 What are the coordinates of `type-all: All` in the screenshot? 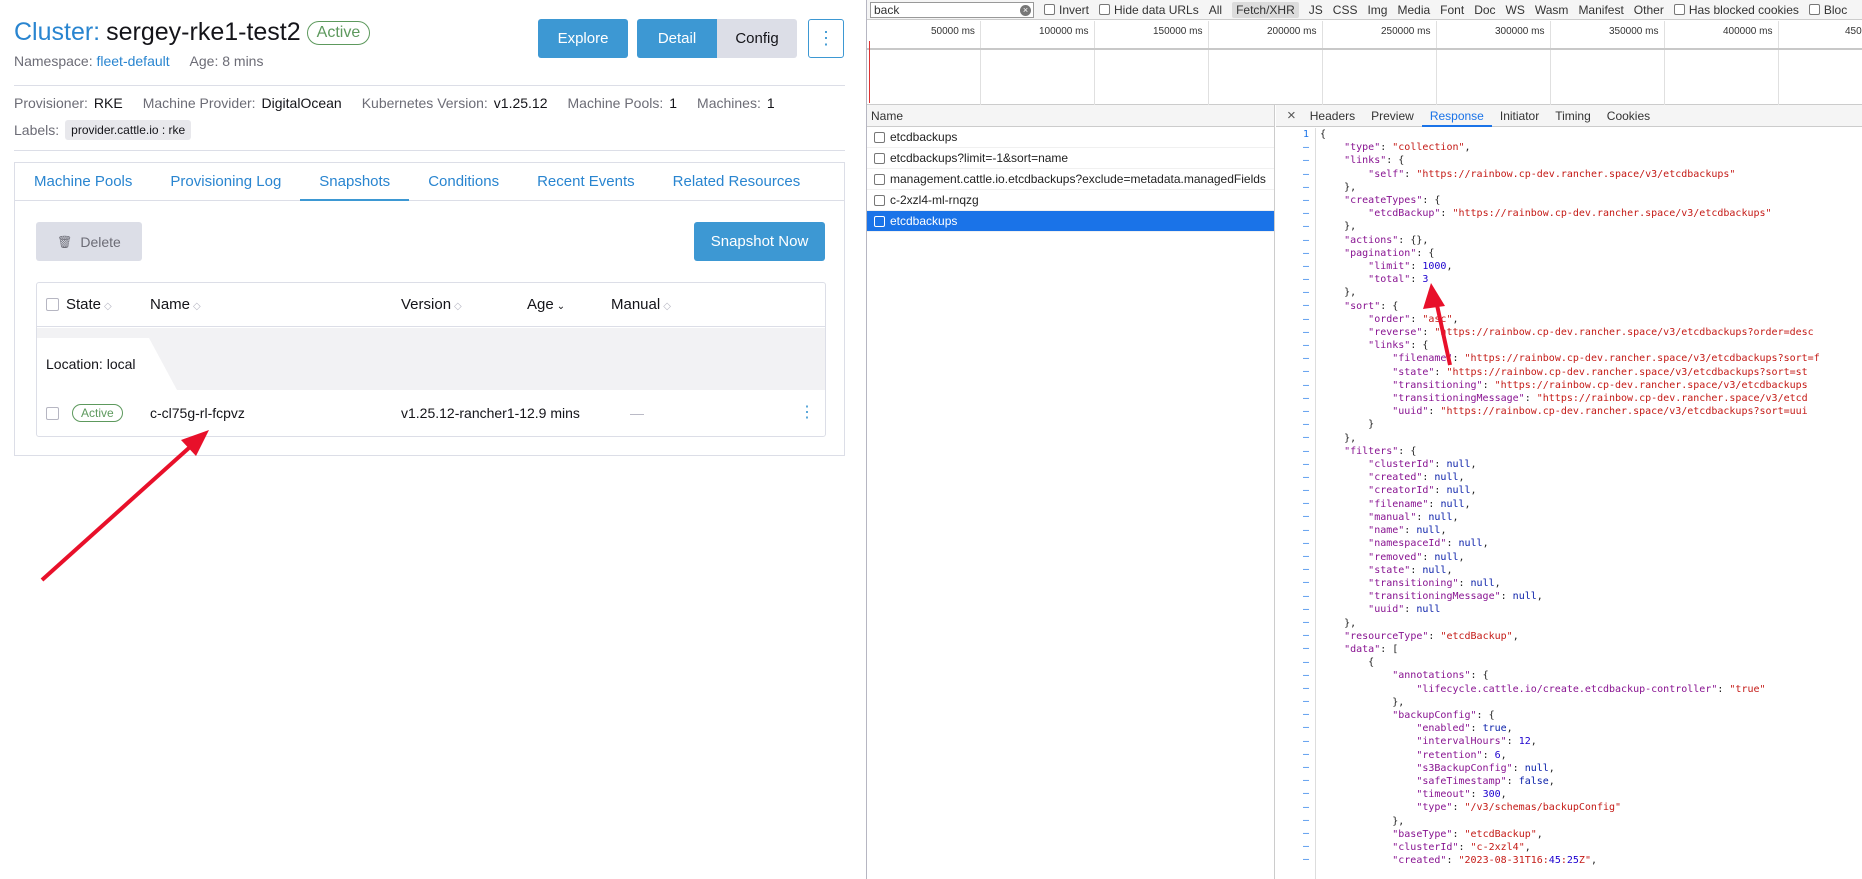 It's located at (1215, 10).